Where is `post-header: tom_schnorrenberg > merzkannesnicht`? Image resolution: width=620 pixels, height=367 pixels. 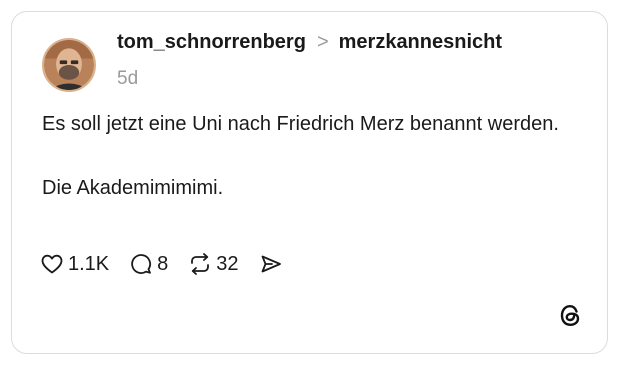
post-header: tom_schnorrenberg > merzkannesnicht is located at coordinates (309, 42).